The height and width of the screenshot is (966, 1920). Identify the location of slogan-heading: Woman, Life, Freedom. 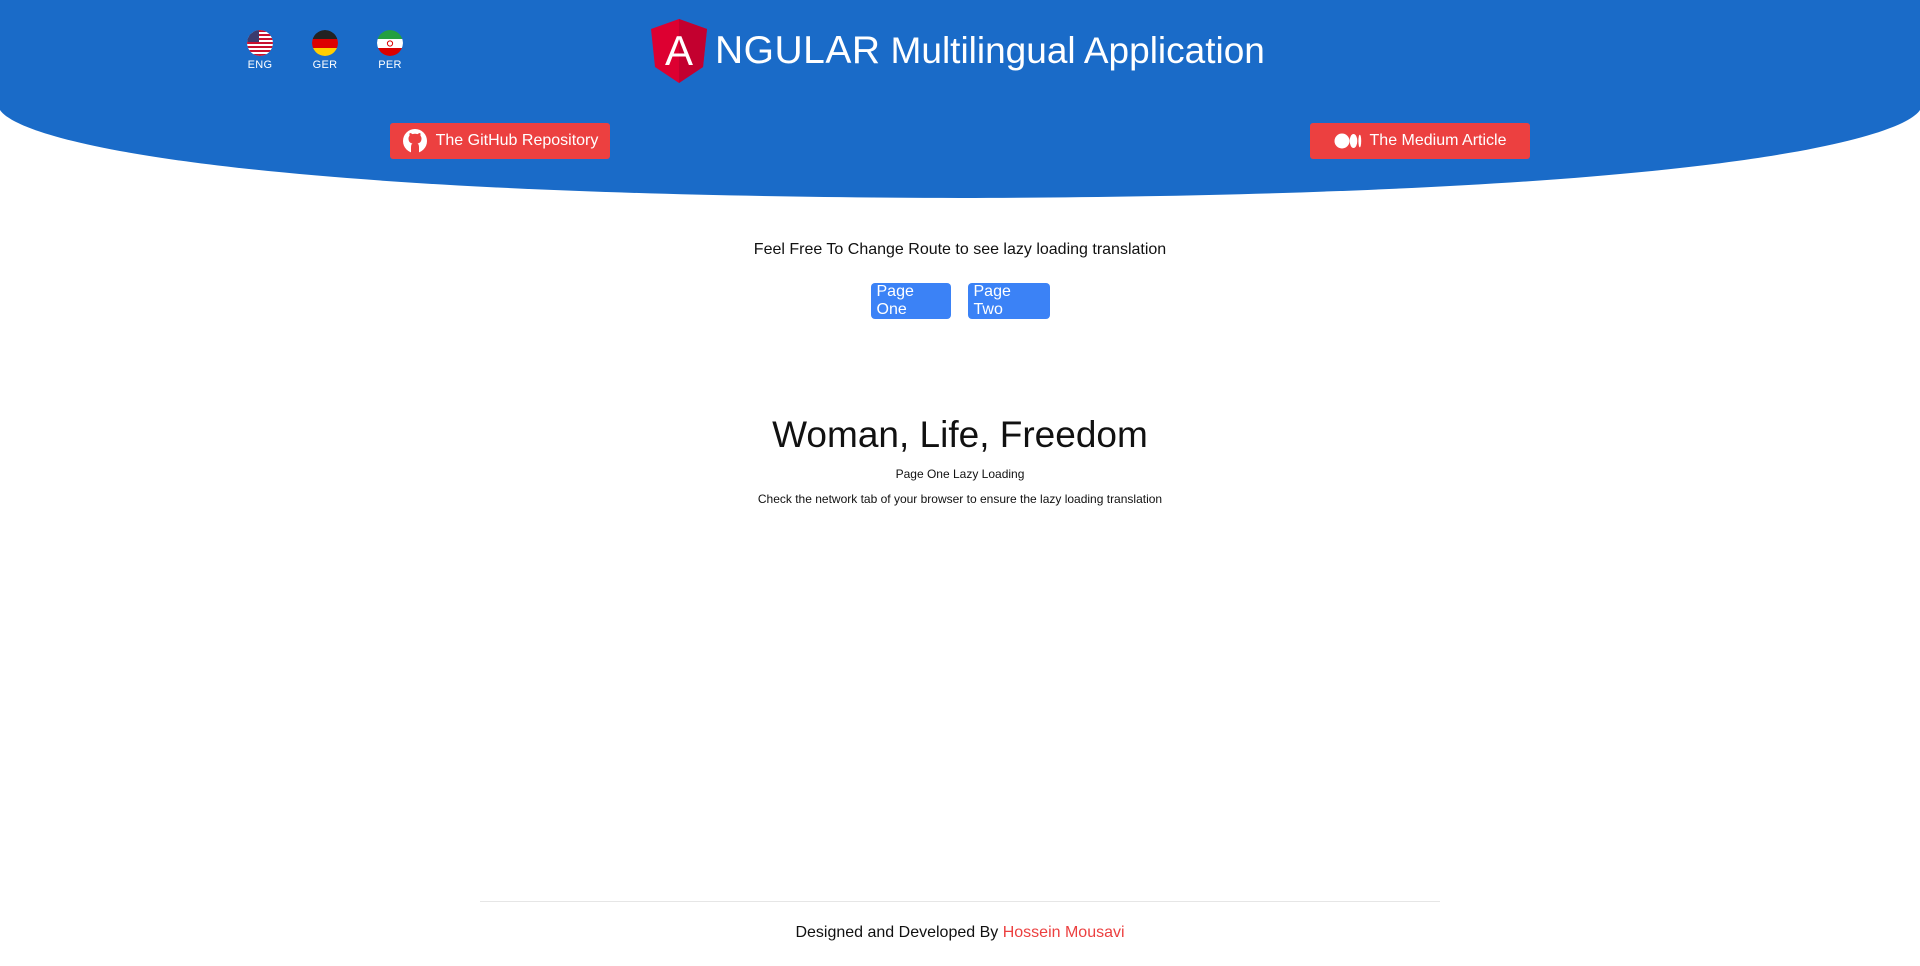
(960, 434).